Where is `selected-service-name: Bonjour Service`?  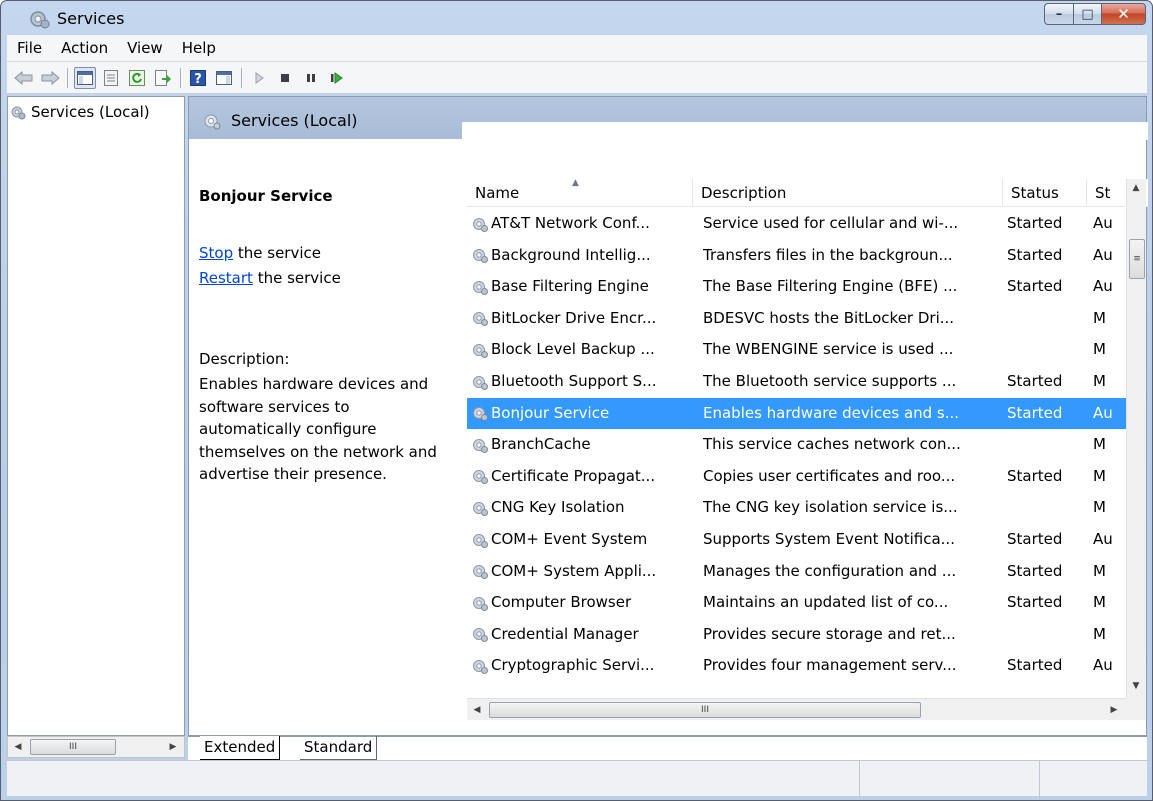
selected-service-name: Bonjour Service is located at coordinates (266, 196).